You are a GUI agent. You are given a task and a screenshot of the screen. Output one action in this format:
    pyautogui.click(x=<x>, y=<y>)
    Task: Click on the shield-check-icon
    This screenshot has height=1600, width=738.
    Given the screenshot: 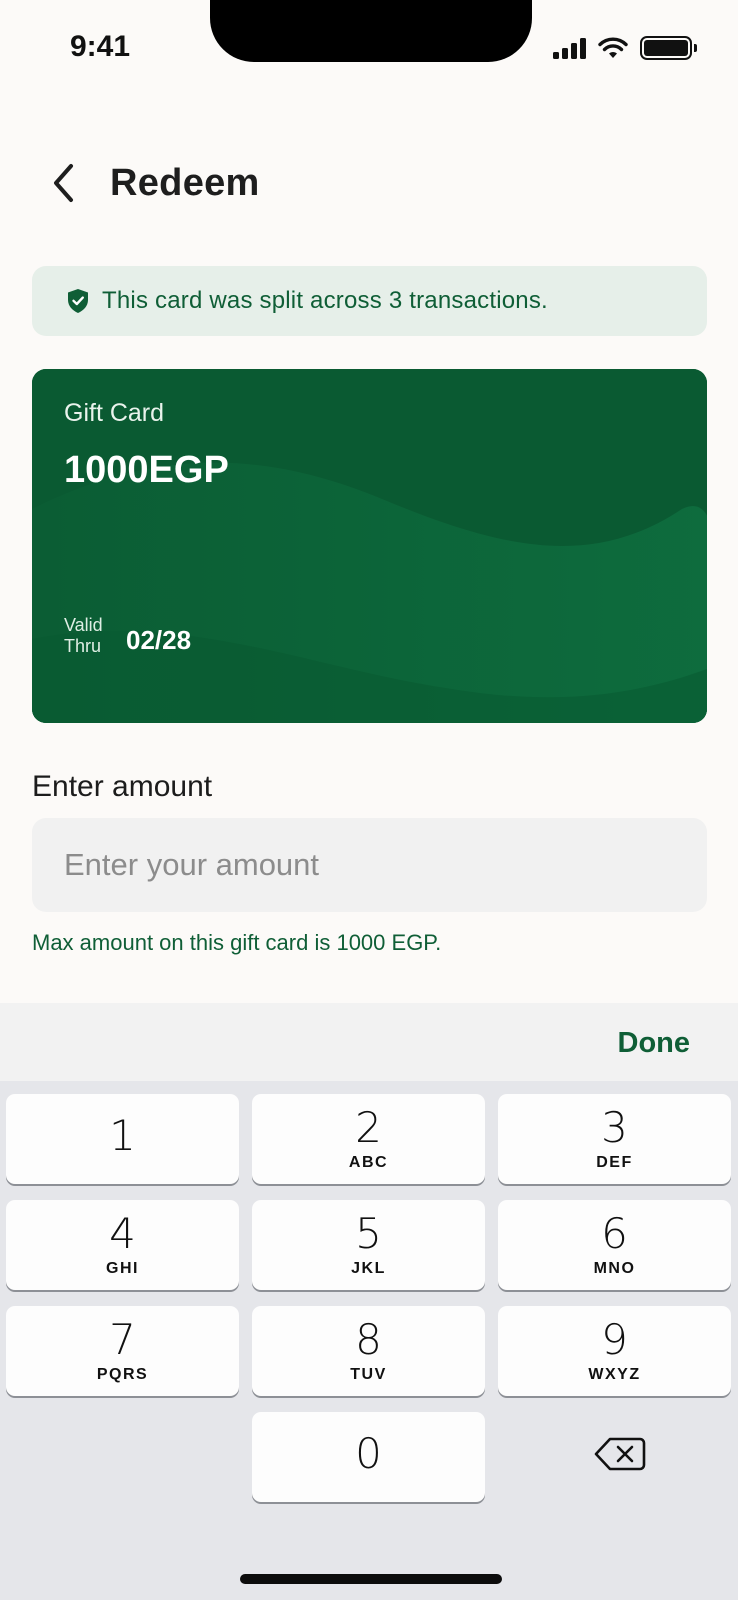 What is the action you would take?
    pyautogui.click(x=78, y=301)
    